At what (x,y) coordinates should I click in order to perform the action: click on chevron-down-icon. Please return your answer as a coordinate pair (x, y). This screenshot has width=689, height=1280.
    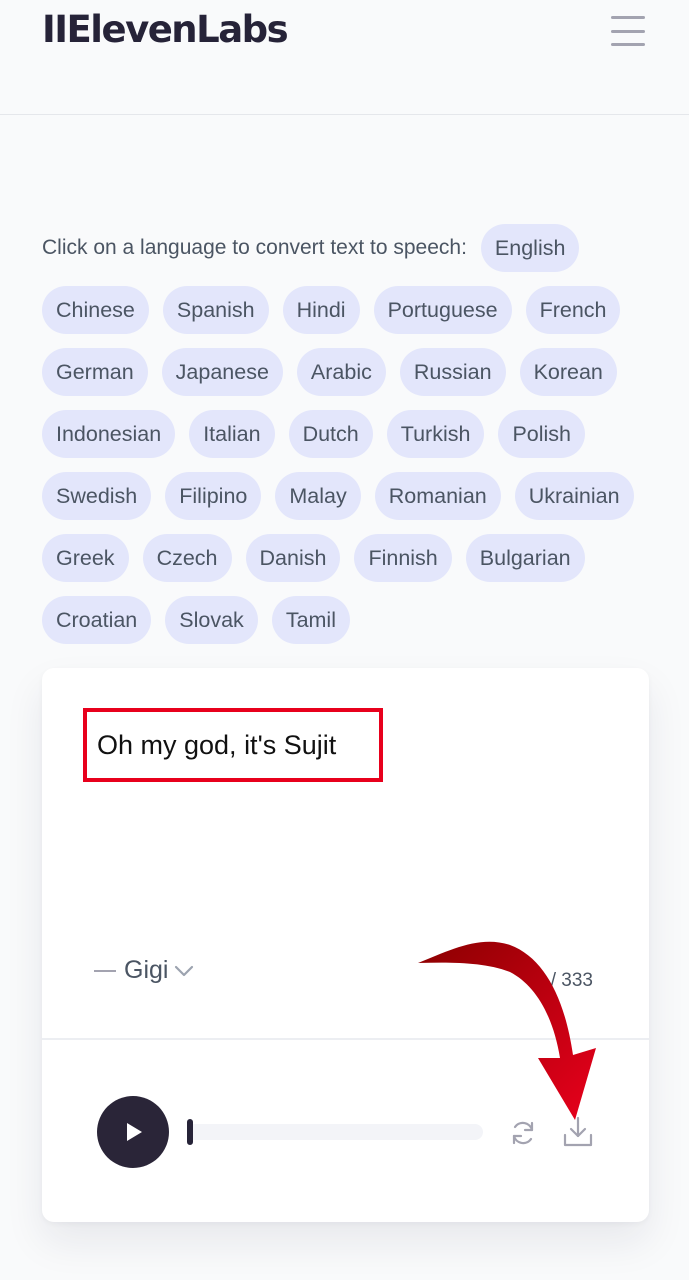
    Looking at the image, I should click on (184, 970).